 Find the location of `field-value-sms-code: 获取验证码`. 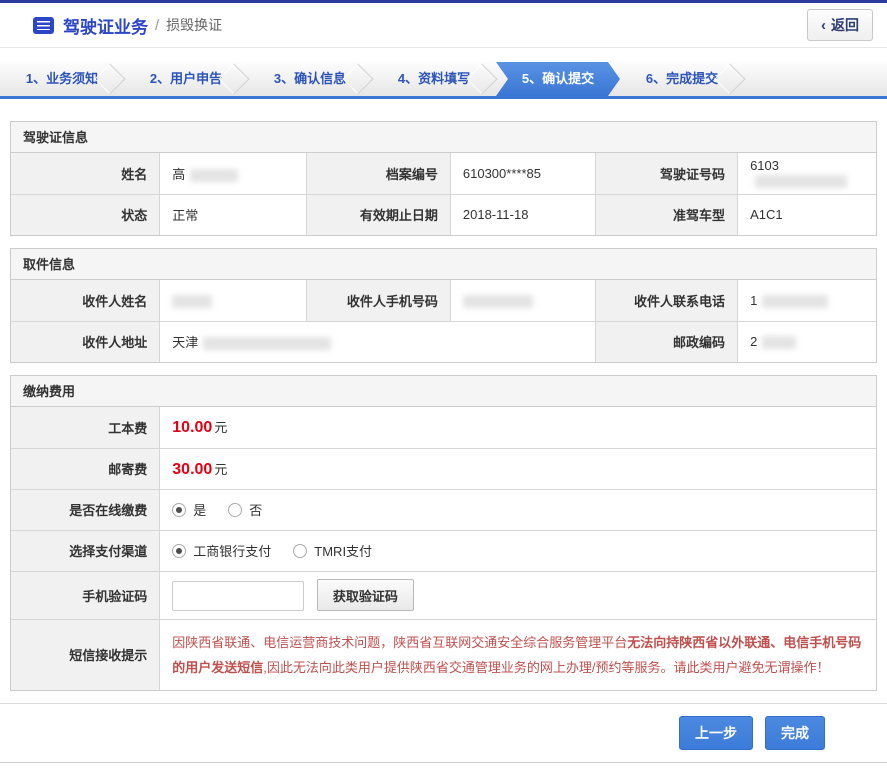

field-value-sms-code: 获取验证码 is located at coordinates (517, 595).